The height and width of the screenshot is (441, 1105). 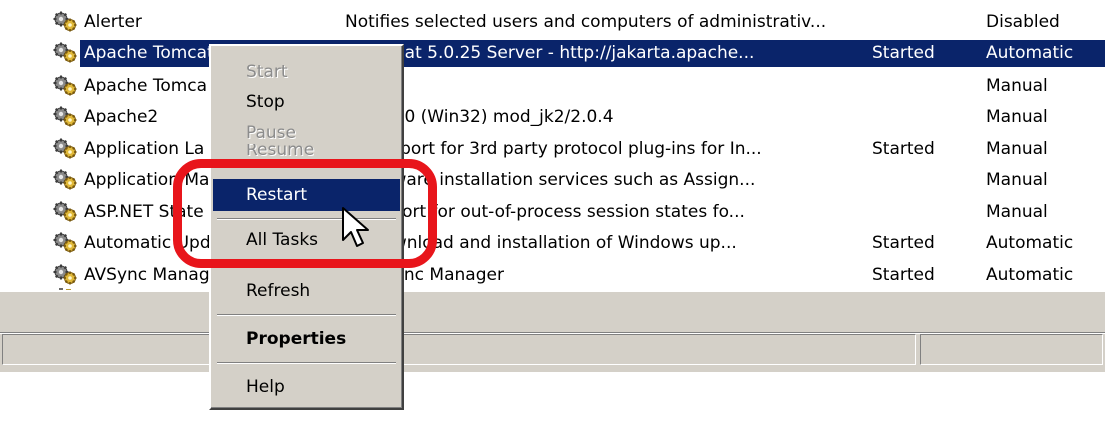 I want to click on gears-icon-partial, so click(x=65, y=289).